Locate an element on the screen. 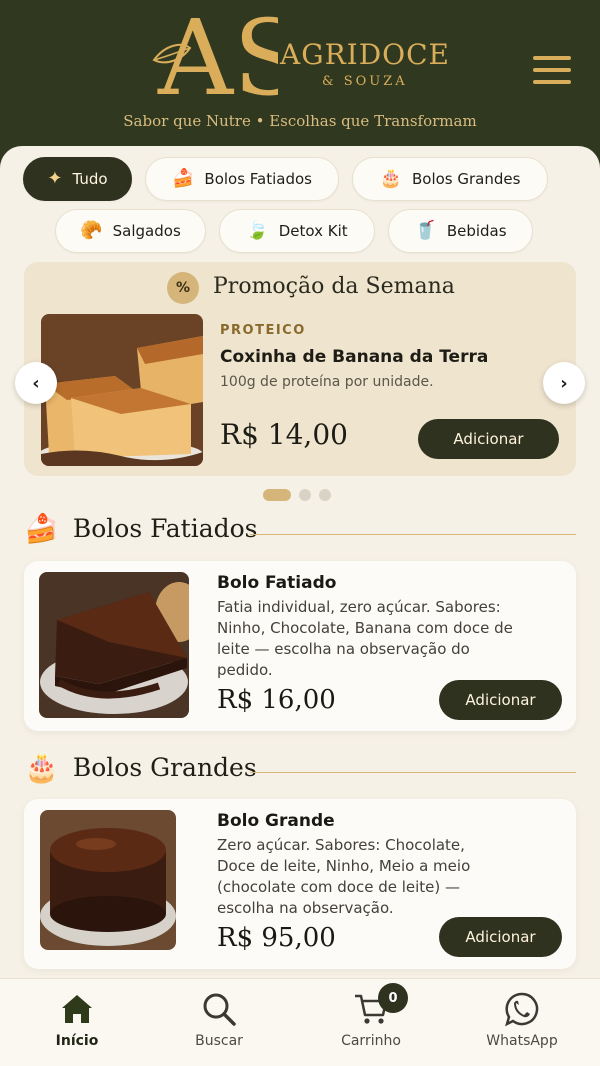 Image resolution: width=600 pixels, height=1066 pixels. cart-count-badge: 0 is located at coordinates (393, 998).